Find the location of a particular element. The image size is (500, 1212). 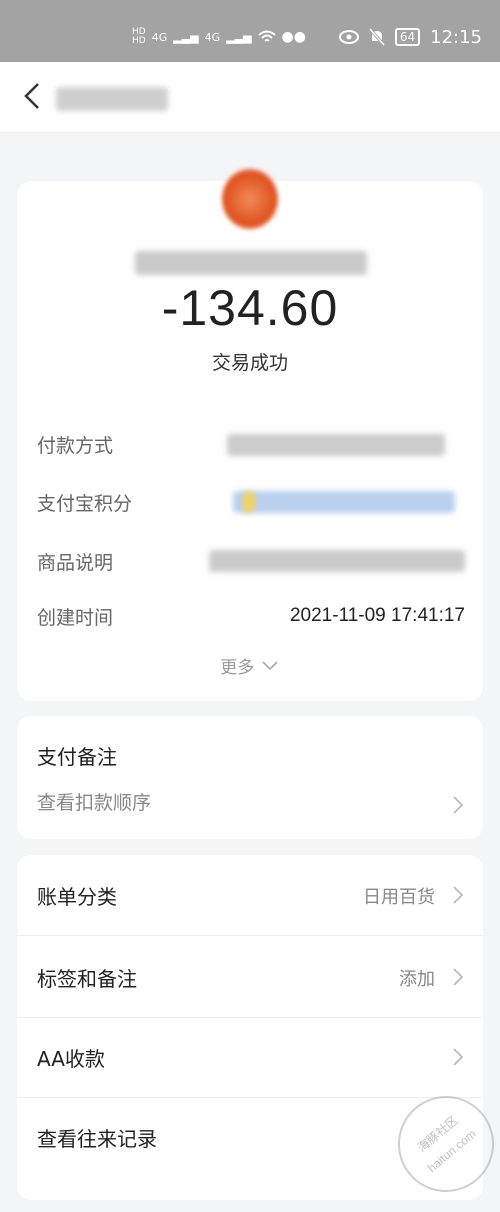

tags-notes-row: 标签和备注 添加 is located at coordinates (250, 977).